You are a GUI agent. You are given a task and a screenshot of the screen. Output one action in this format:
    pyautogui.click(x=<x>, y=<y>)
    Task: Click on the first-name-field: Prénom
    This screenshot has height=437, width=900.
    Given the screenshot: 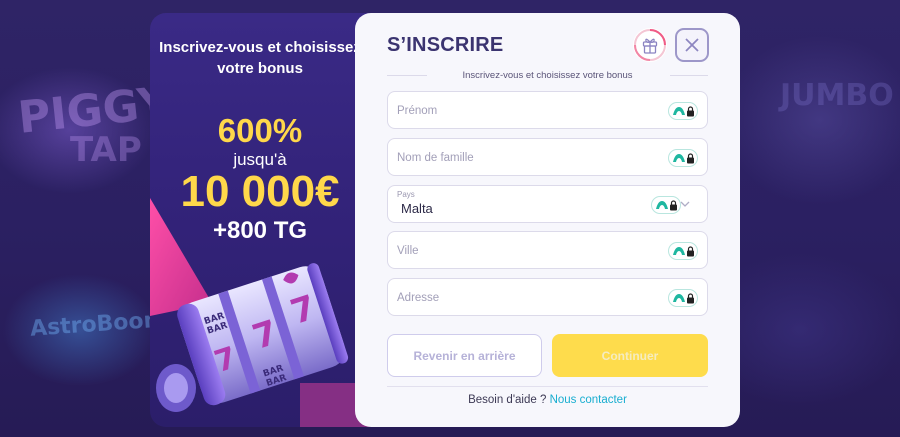 What is the action you would take?
    pyautogui.click(x=547, y=110)
    